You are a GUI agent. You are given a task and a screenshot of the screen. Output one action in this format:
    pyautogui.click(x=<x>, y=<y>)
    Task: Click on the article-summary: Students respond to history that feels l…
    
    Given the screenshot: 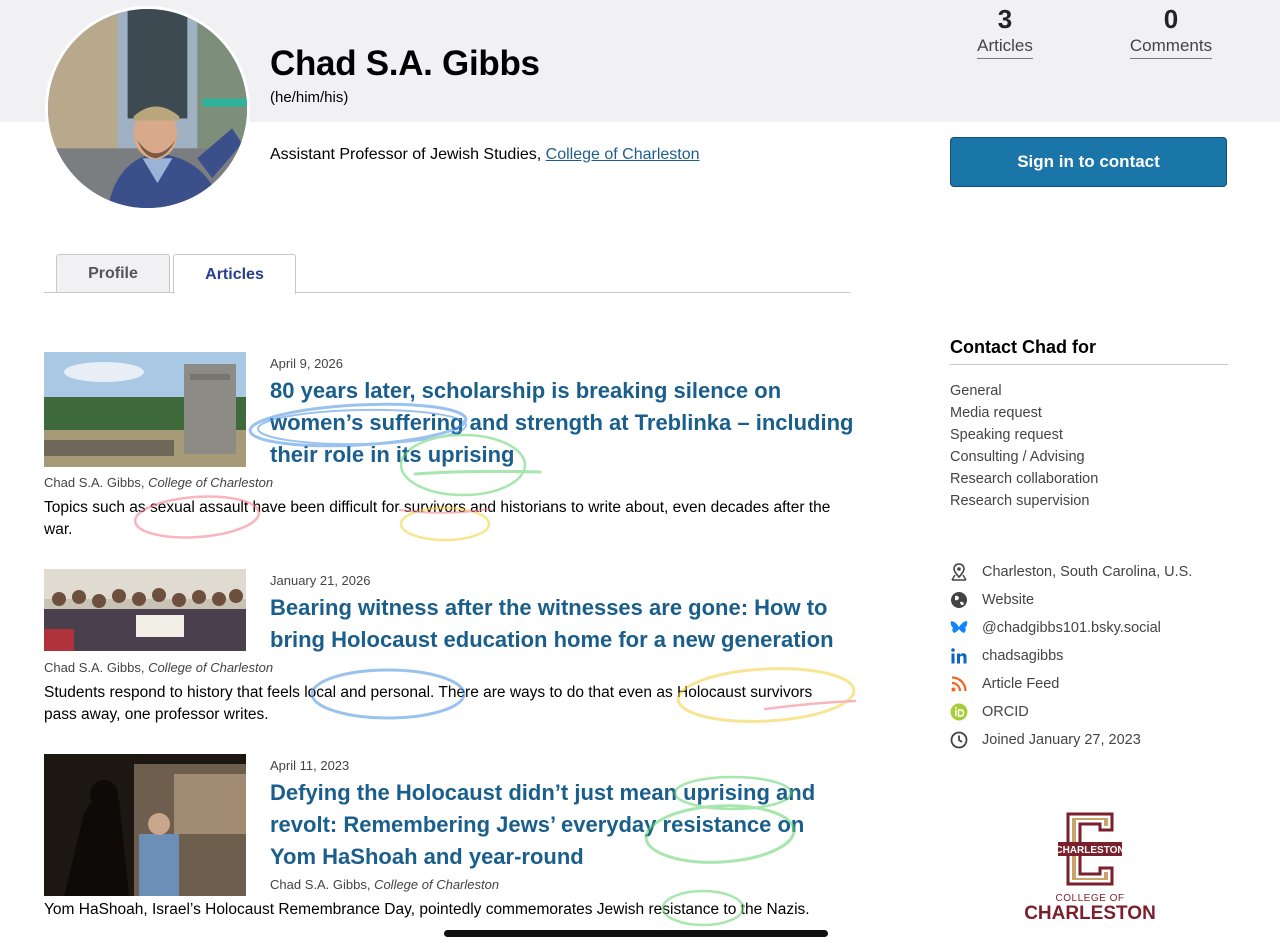 What is the action you would take?
    pyautogui.click(x=428, y=703)
    